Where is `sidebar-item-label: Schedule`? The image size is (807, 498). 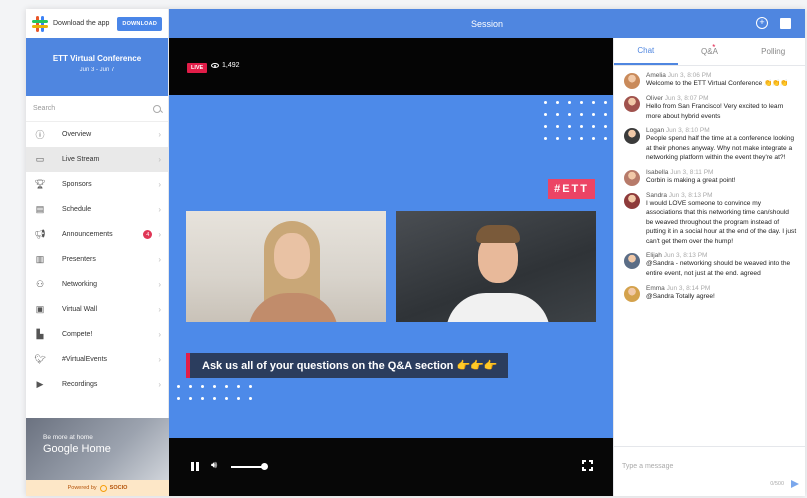 sidebar-item-label: Schedule is located at coordinates (77, 209).